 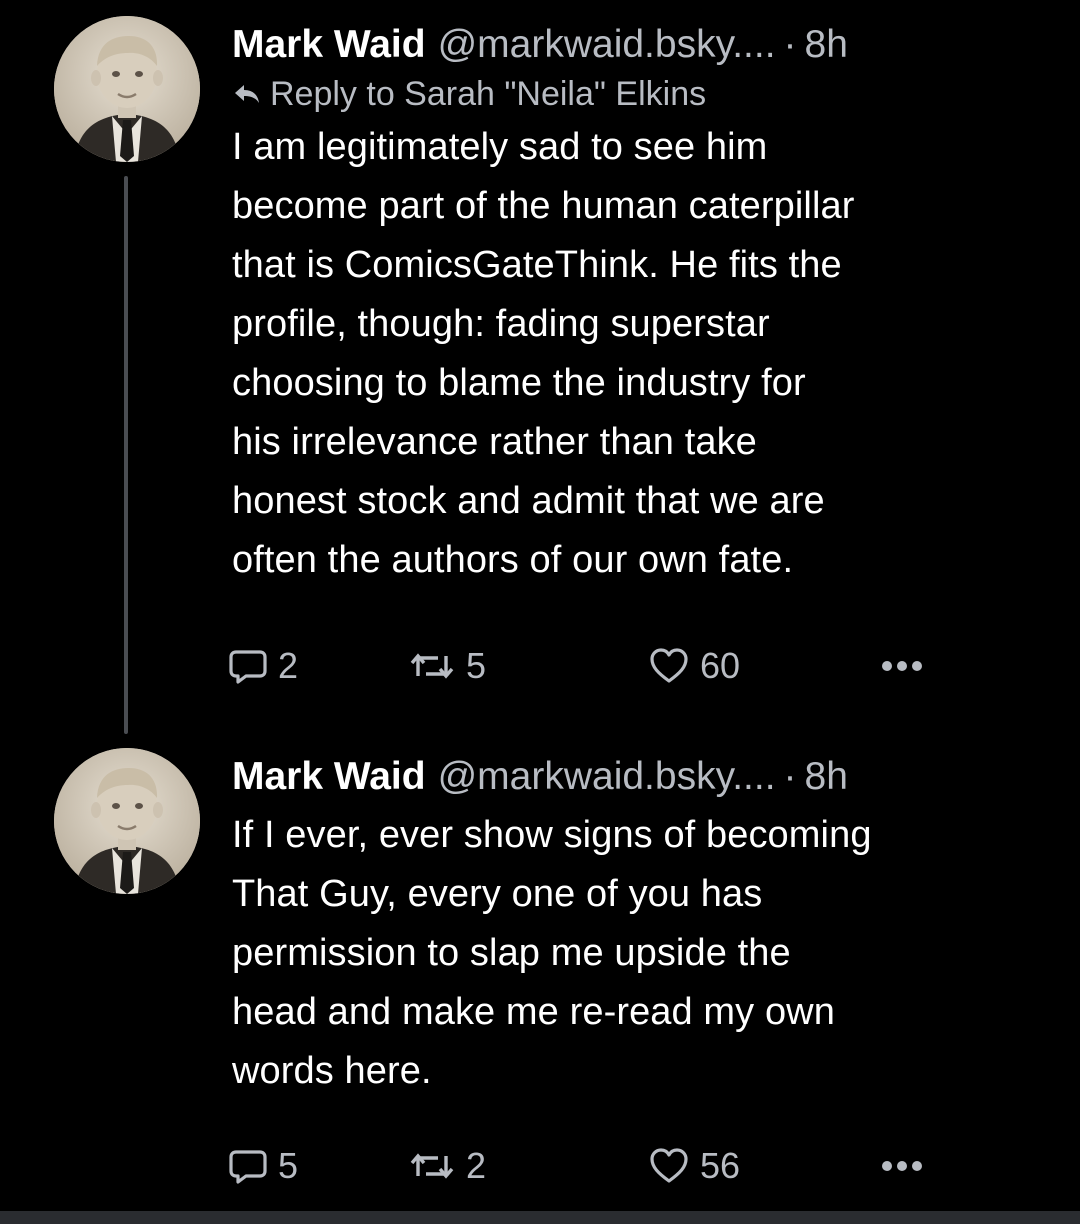 I want to click on reply-count: 2, so click(x=288, y=665).